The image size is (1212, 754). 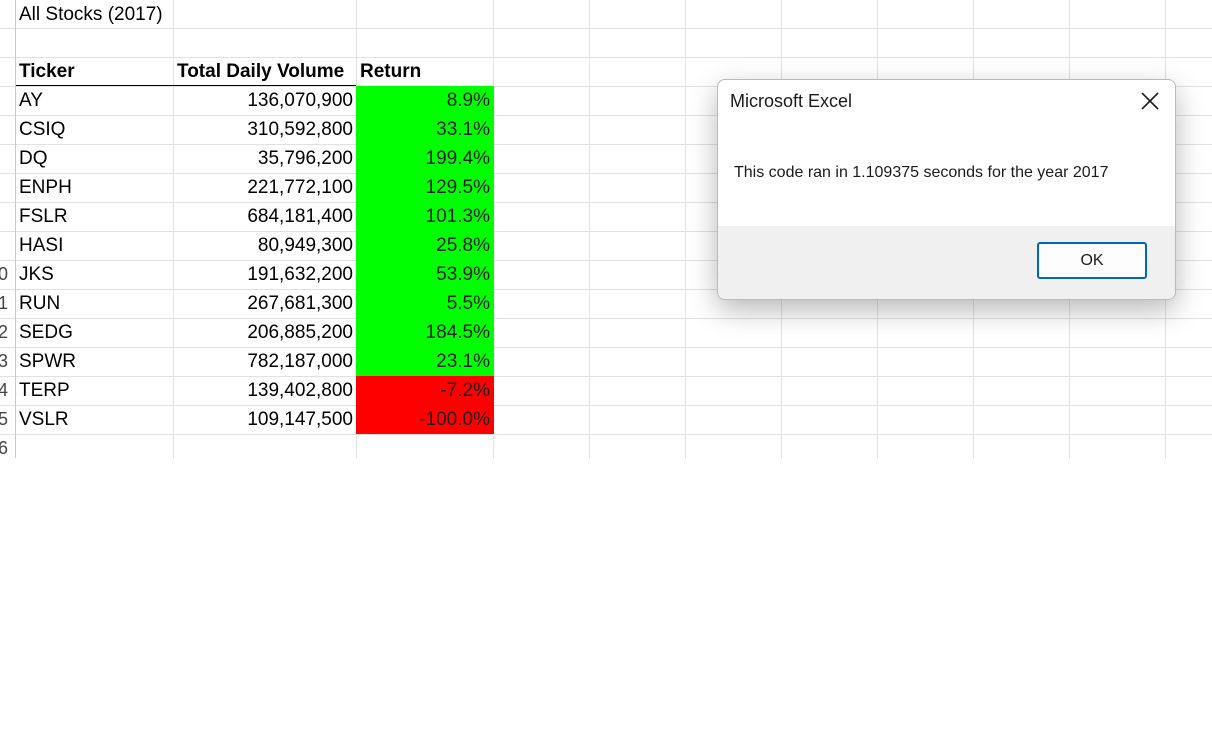 What do you see at coordinates (265, 274) in the screenshot?
I see `volume-cell: 191,632,200` at bounding box center [265, 274].